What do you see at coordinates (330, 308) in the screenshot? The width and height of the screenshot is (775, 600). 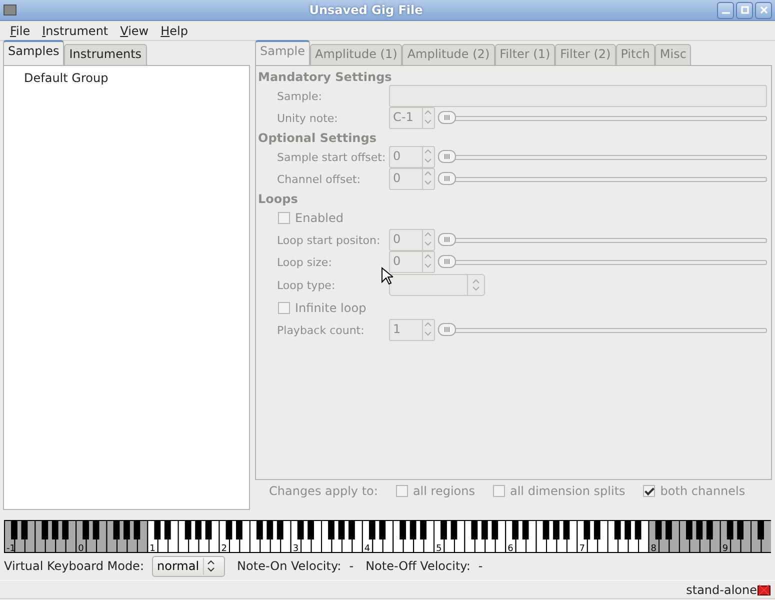 I see `checkbox-label: Infinite loop` at bounding box center [330, 308].